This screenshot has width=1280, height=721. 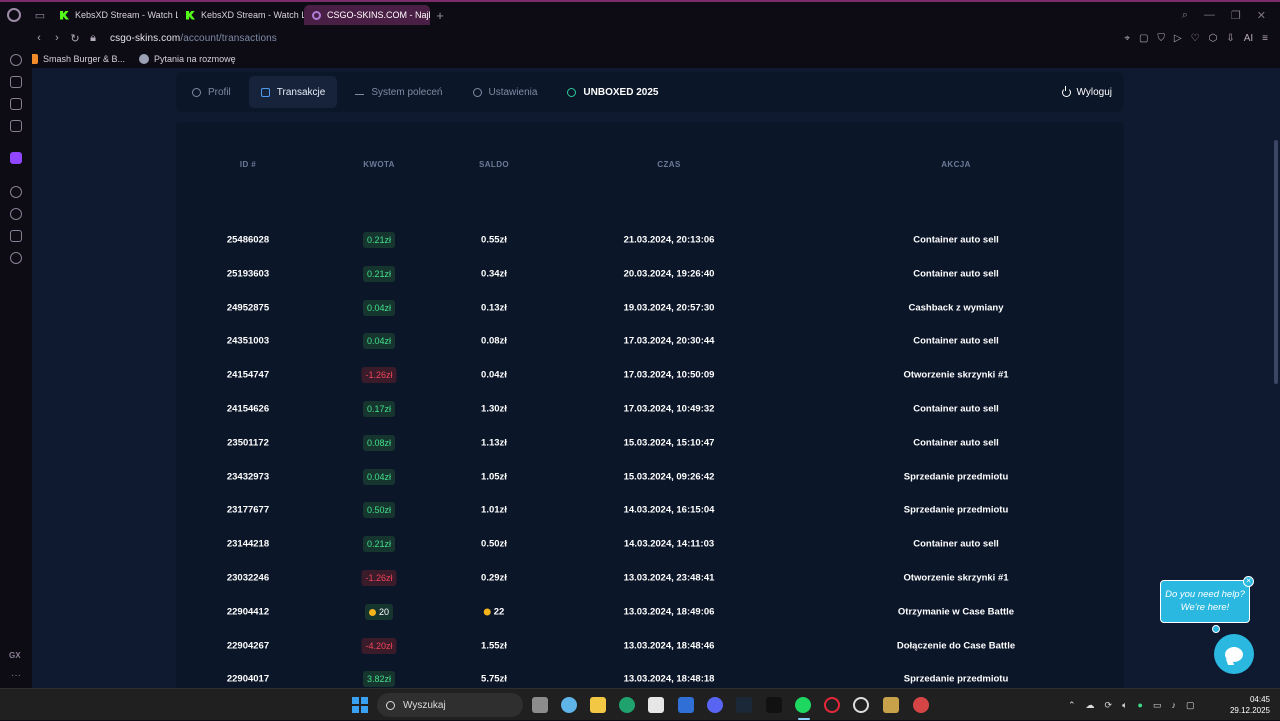 What do you see at coordinates (1209, 15) in the screenshot?
I see `minimize-icon: —` at bounding box center [1209, 15].